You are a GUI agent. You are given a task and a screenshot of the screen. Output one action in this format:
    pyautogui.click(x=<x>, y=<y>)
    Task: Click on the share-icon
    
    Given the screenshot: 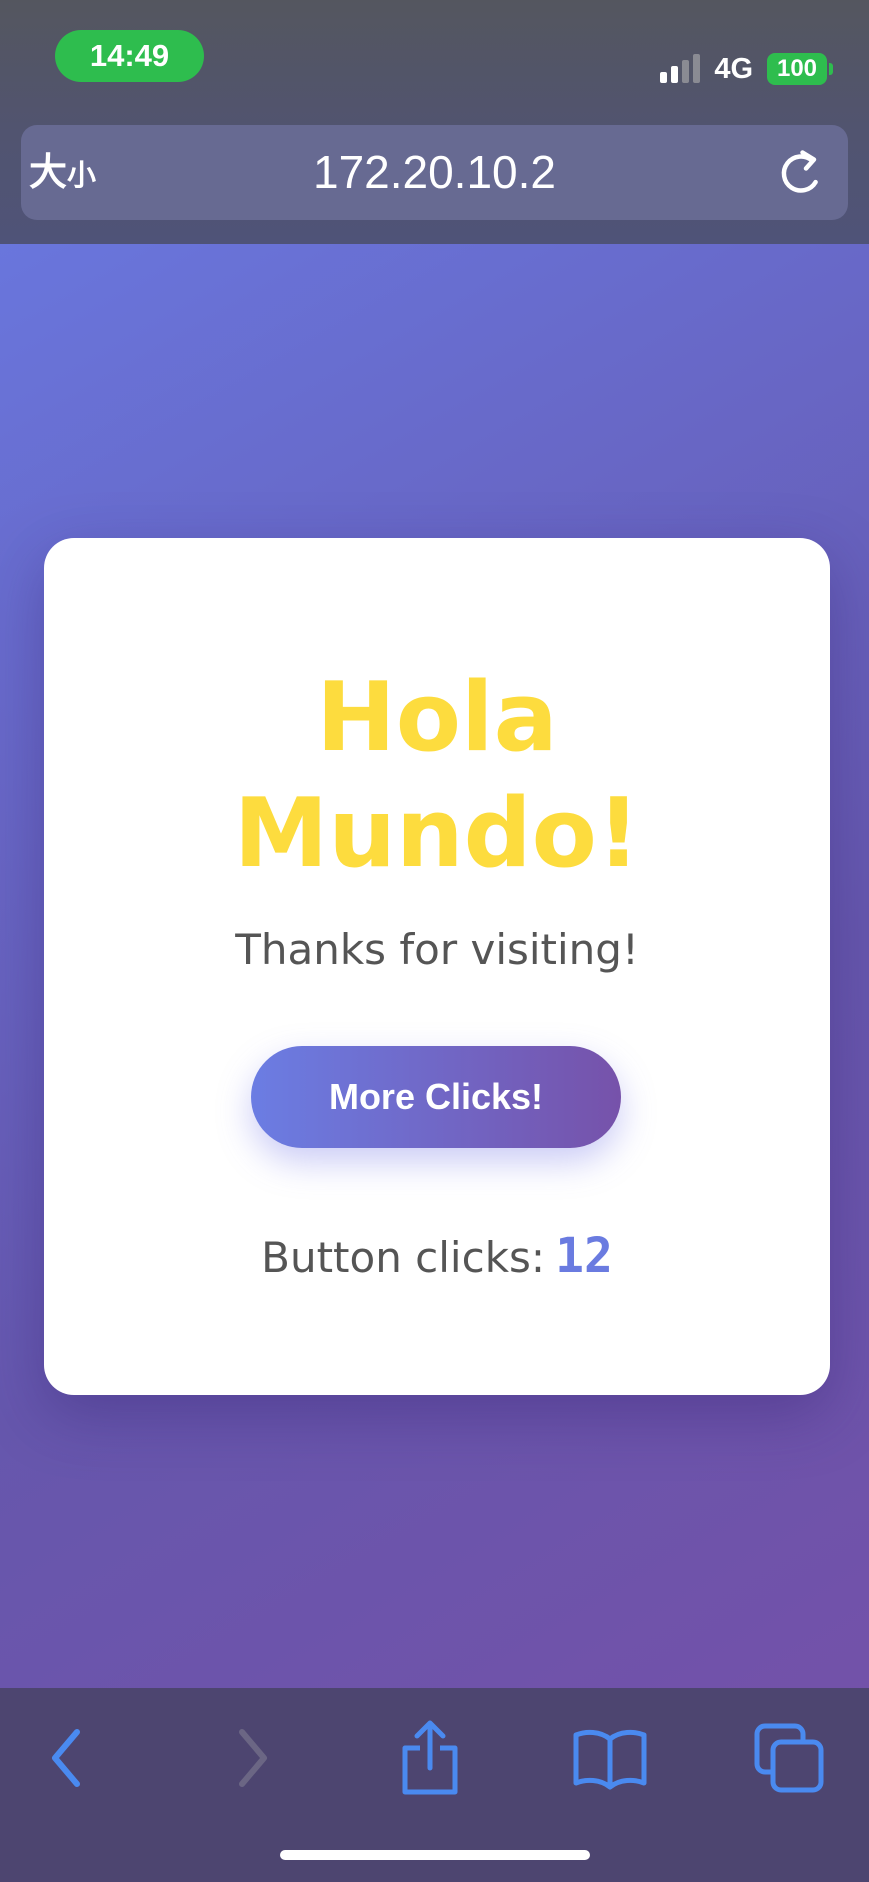 What is the action you would take?
    pyautogui.click(x=430, y=1758)
    